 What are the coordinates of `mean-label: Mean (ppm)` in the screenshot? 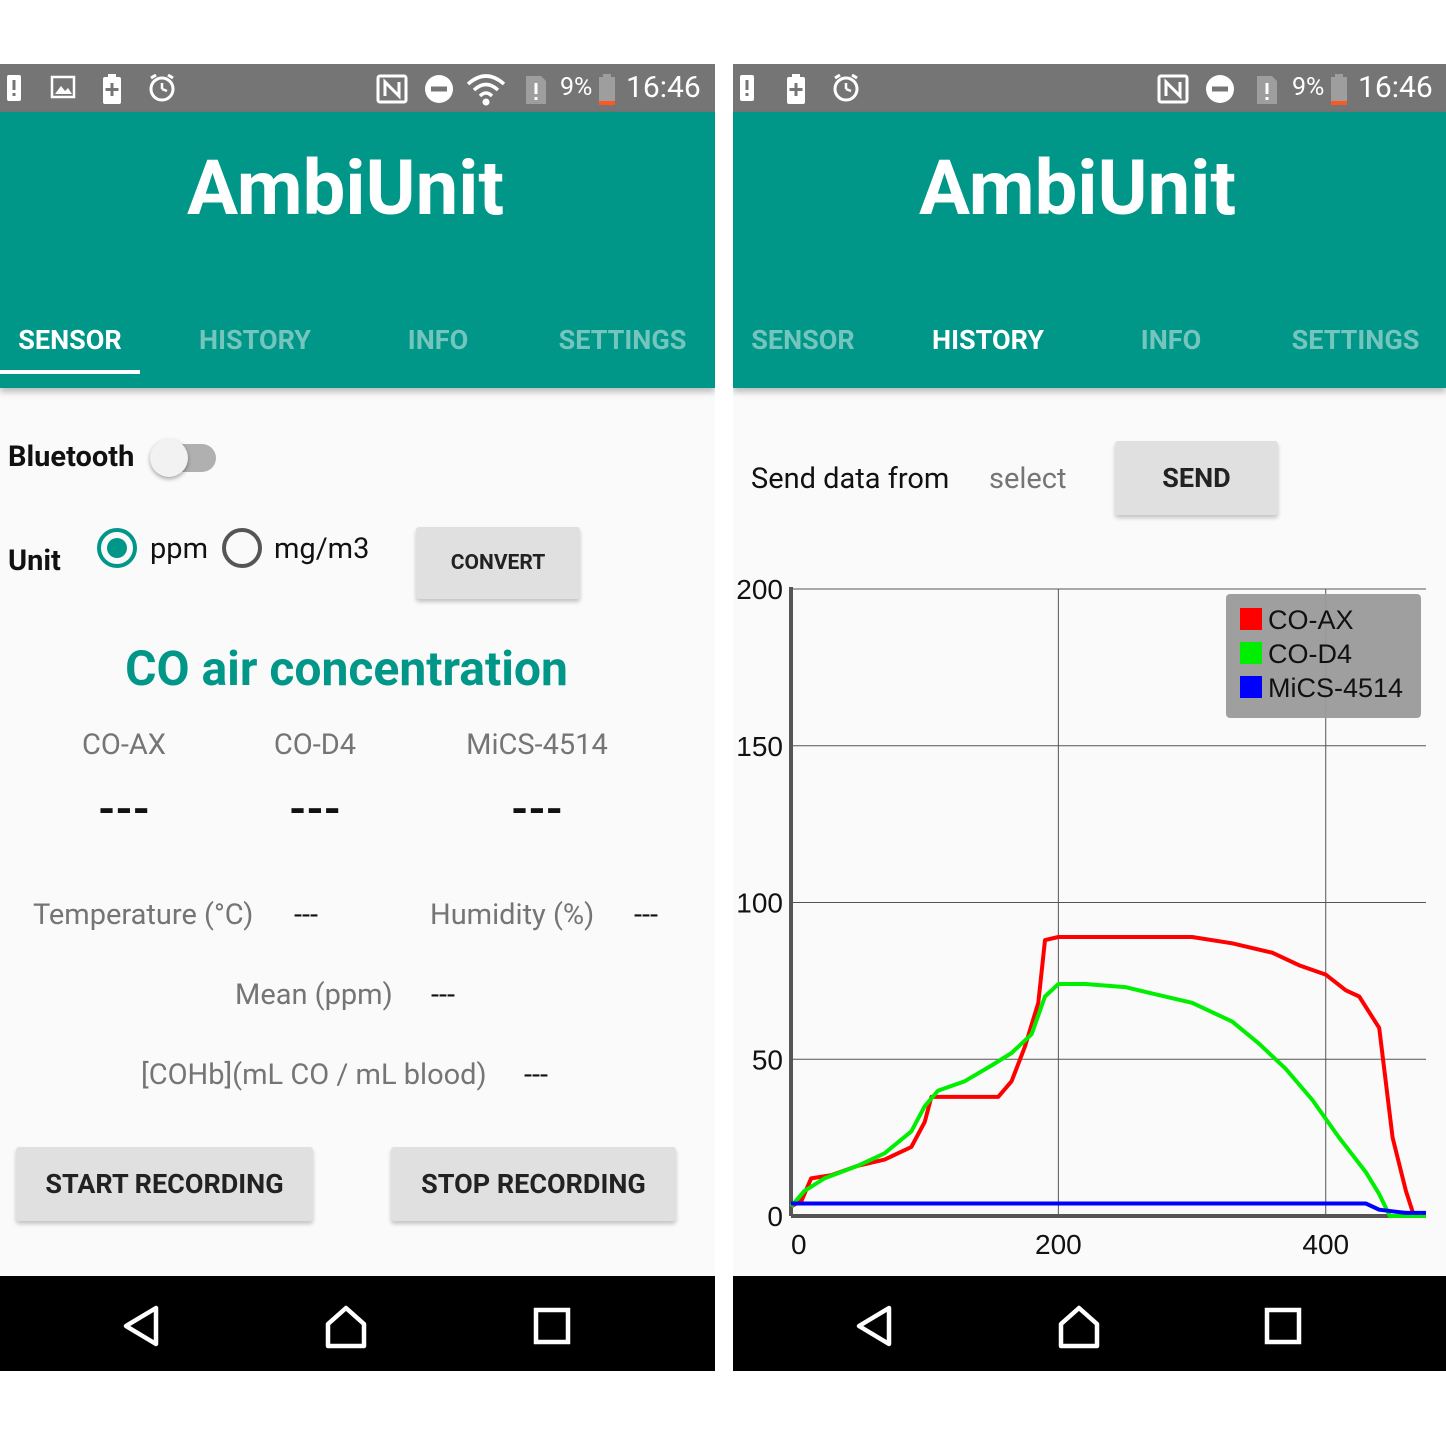 It's located at (314, 995).